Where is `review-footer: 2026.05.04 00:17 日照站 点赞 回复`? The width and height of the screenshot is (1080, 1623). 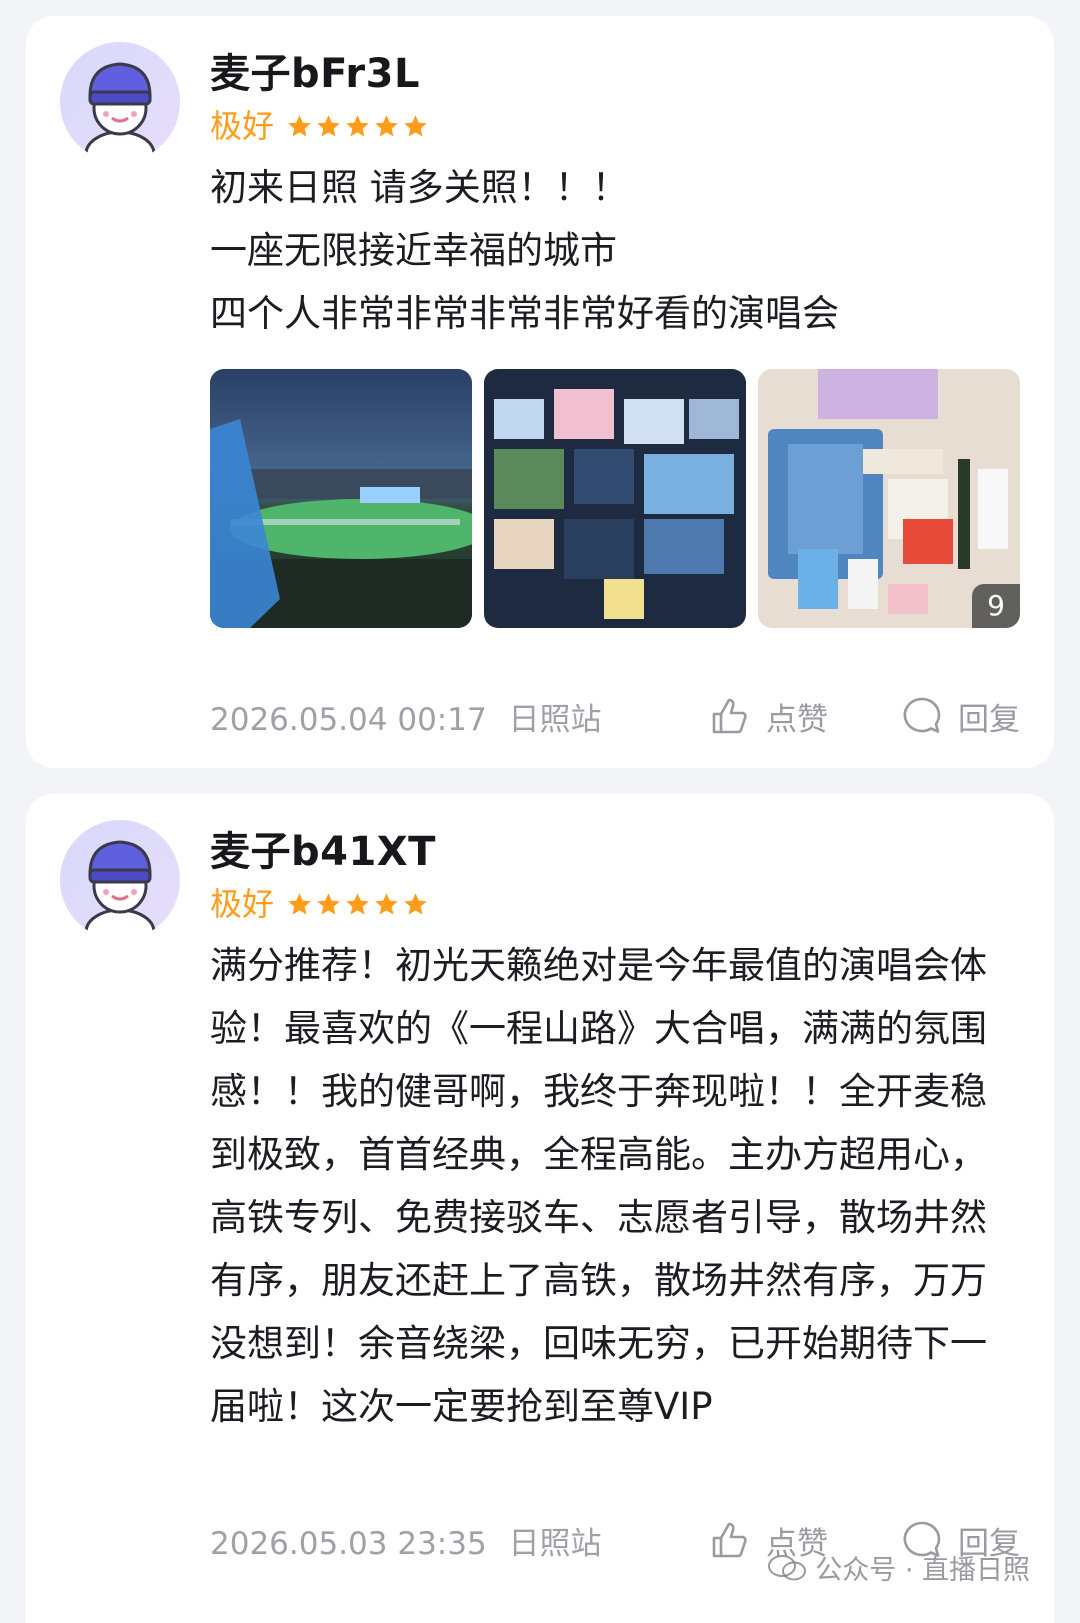 review-footer: 2026.05.04 00:17 日照站 点赞 回复 is located at coordinates (615, 716).